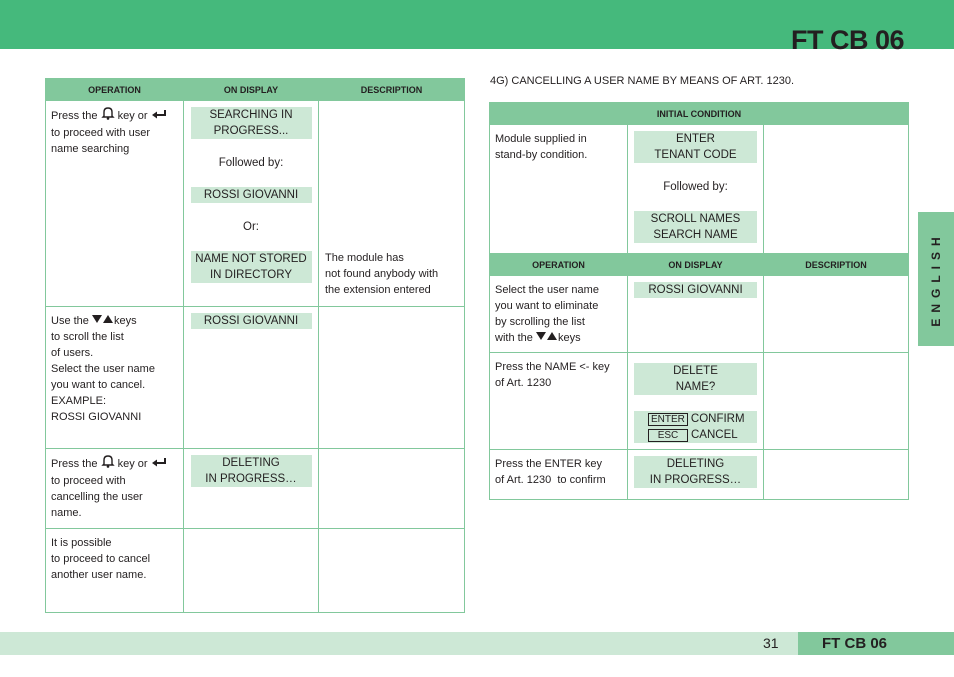 This screenshot has width=954, height=677. Describe the element at coordinates (550, 480) in the screenshot. I see `op-text: of Art. 1230 to confirm` at that location.